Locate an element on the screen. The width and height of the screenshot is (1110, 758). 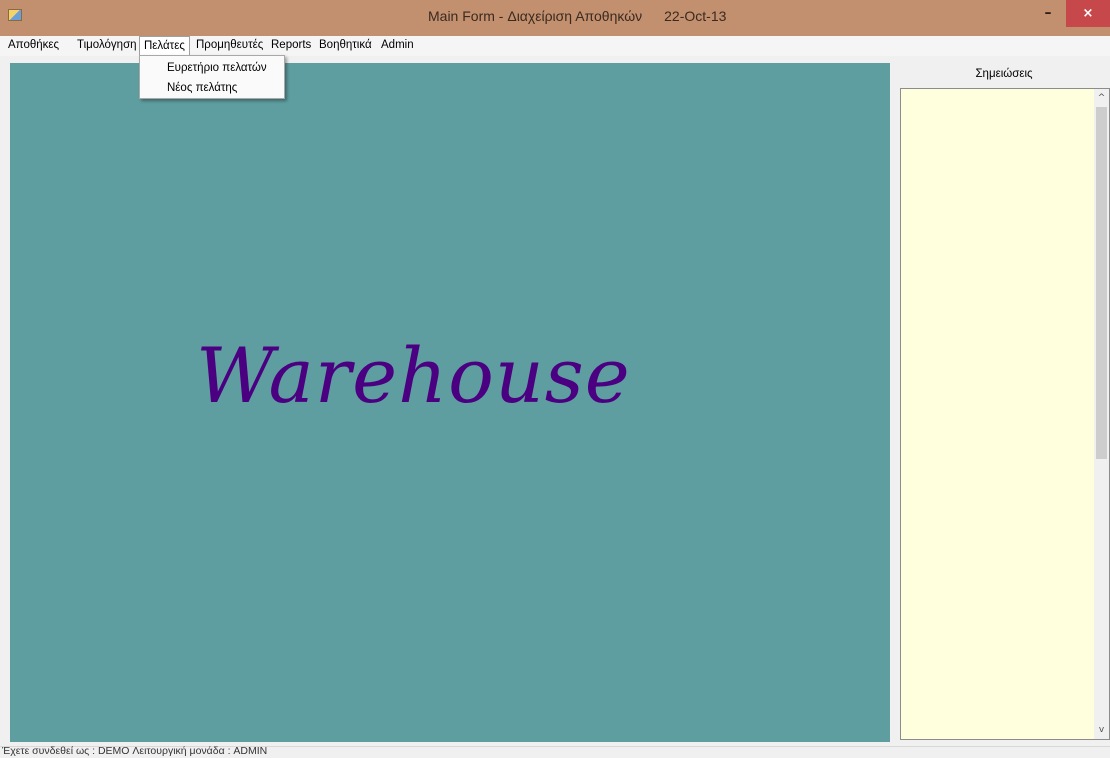
minimize-button: – is located at coordinates (1048, 13).